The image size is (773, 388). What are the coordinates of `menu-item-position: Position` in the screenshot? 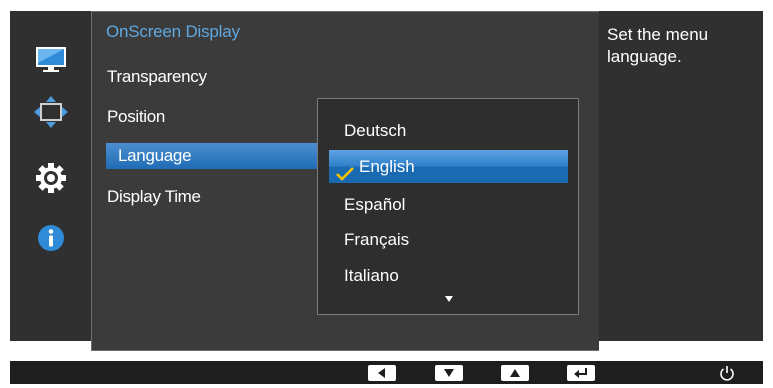 It's located at (136, 117).